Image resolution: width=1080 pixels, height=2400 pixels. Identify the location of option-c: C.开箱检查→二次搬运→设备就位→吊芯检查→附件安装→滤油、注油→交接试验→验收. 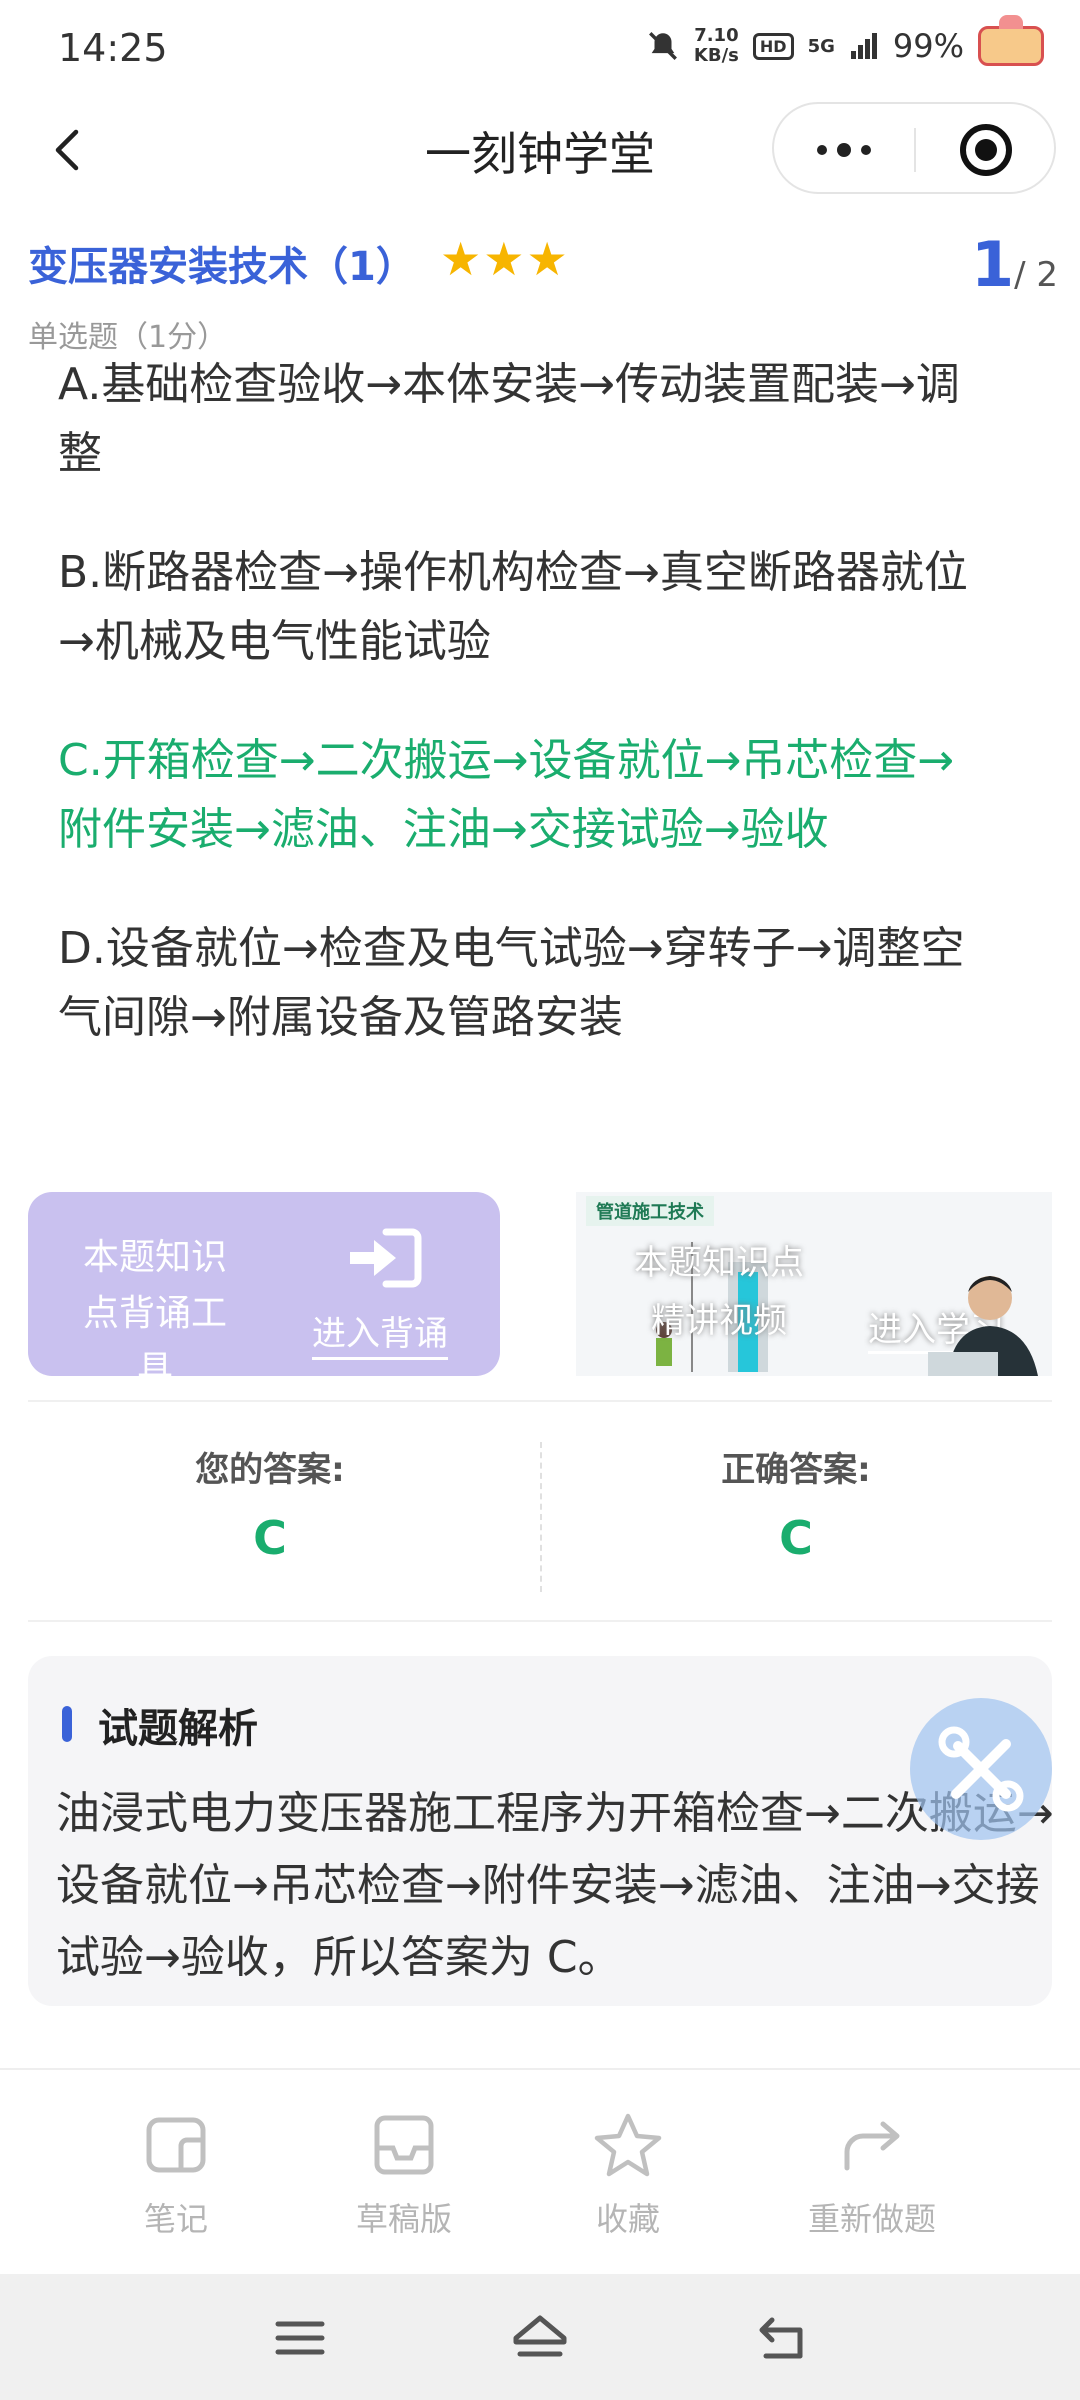
(523, 795).